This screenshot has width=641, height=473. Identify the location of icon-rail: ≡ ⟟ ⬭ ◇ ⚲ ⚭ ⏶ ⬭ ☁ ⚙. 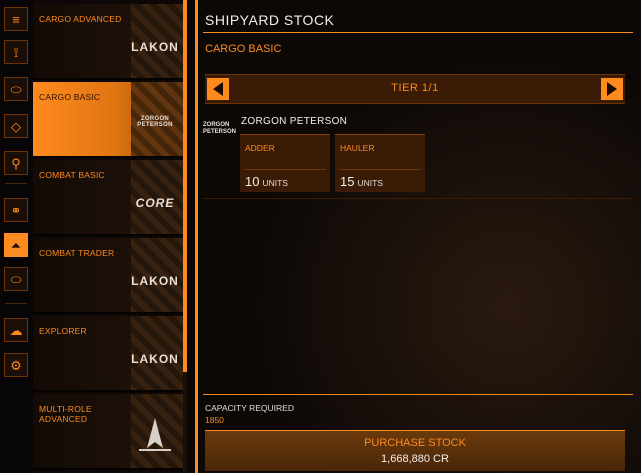
(16, 236).